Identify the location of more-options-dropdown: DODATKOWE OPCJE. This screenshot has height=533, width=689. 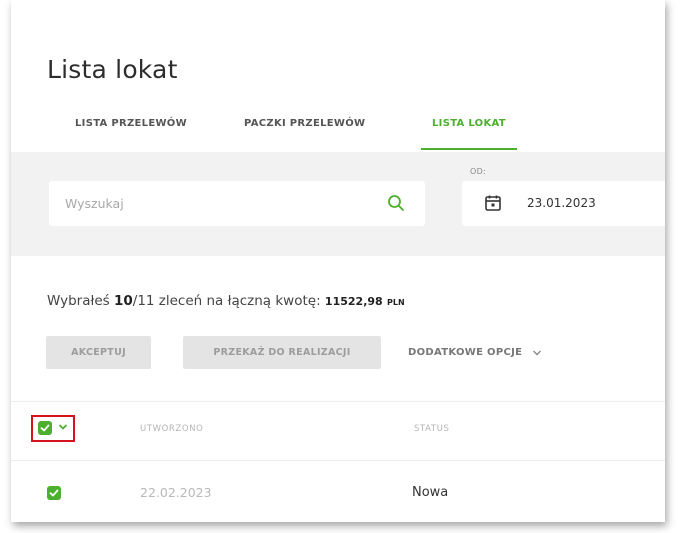
(475, 352).